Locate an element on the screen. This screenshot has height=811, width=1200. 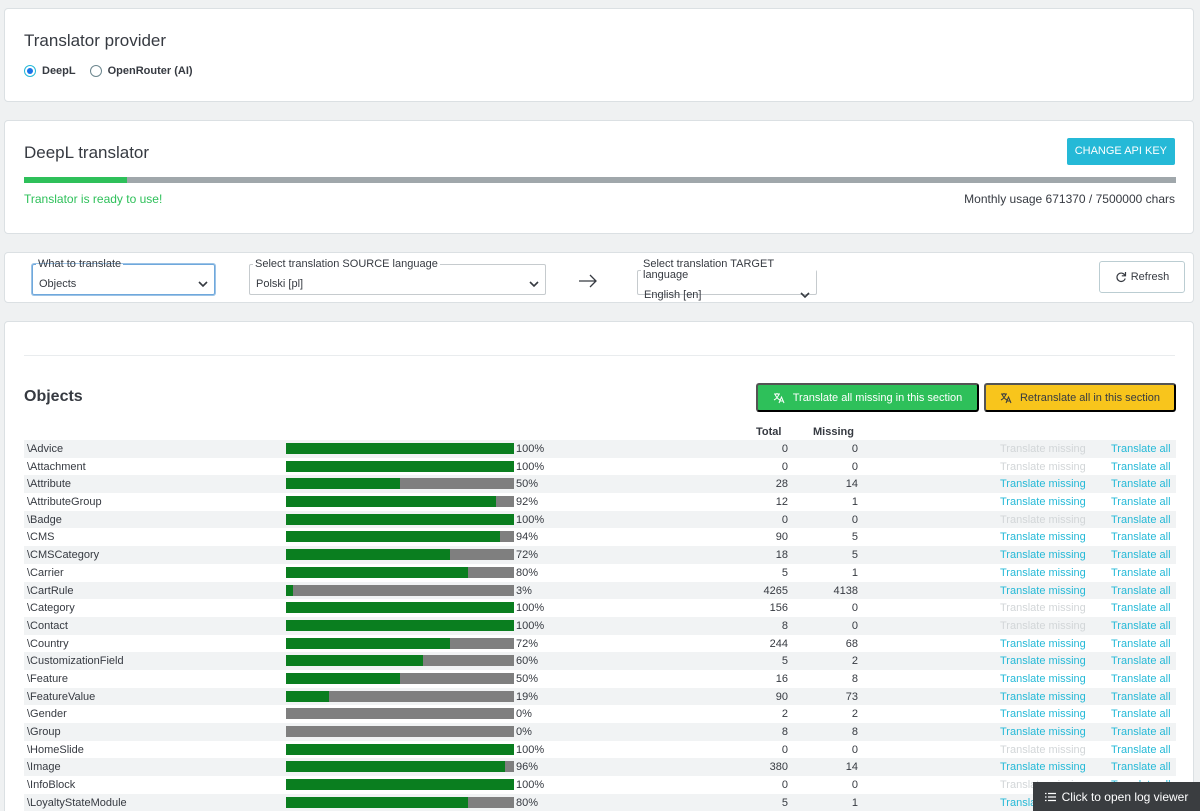
object-name: \Badge is located at coordinates (44, 519).